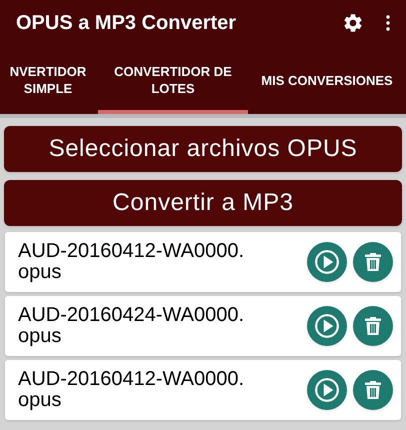 The image size is (406, 430). I want to click on settings-icon, so click(353, 23).